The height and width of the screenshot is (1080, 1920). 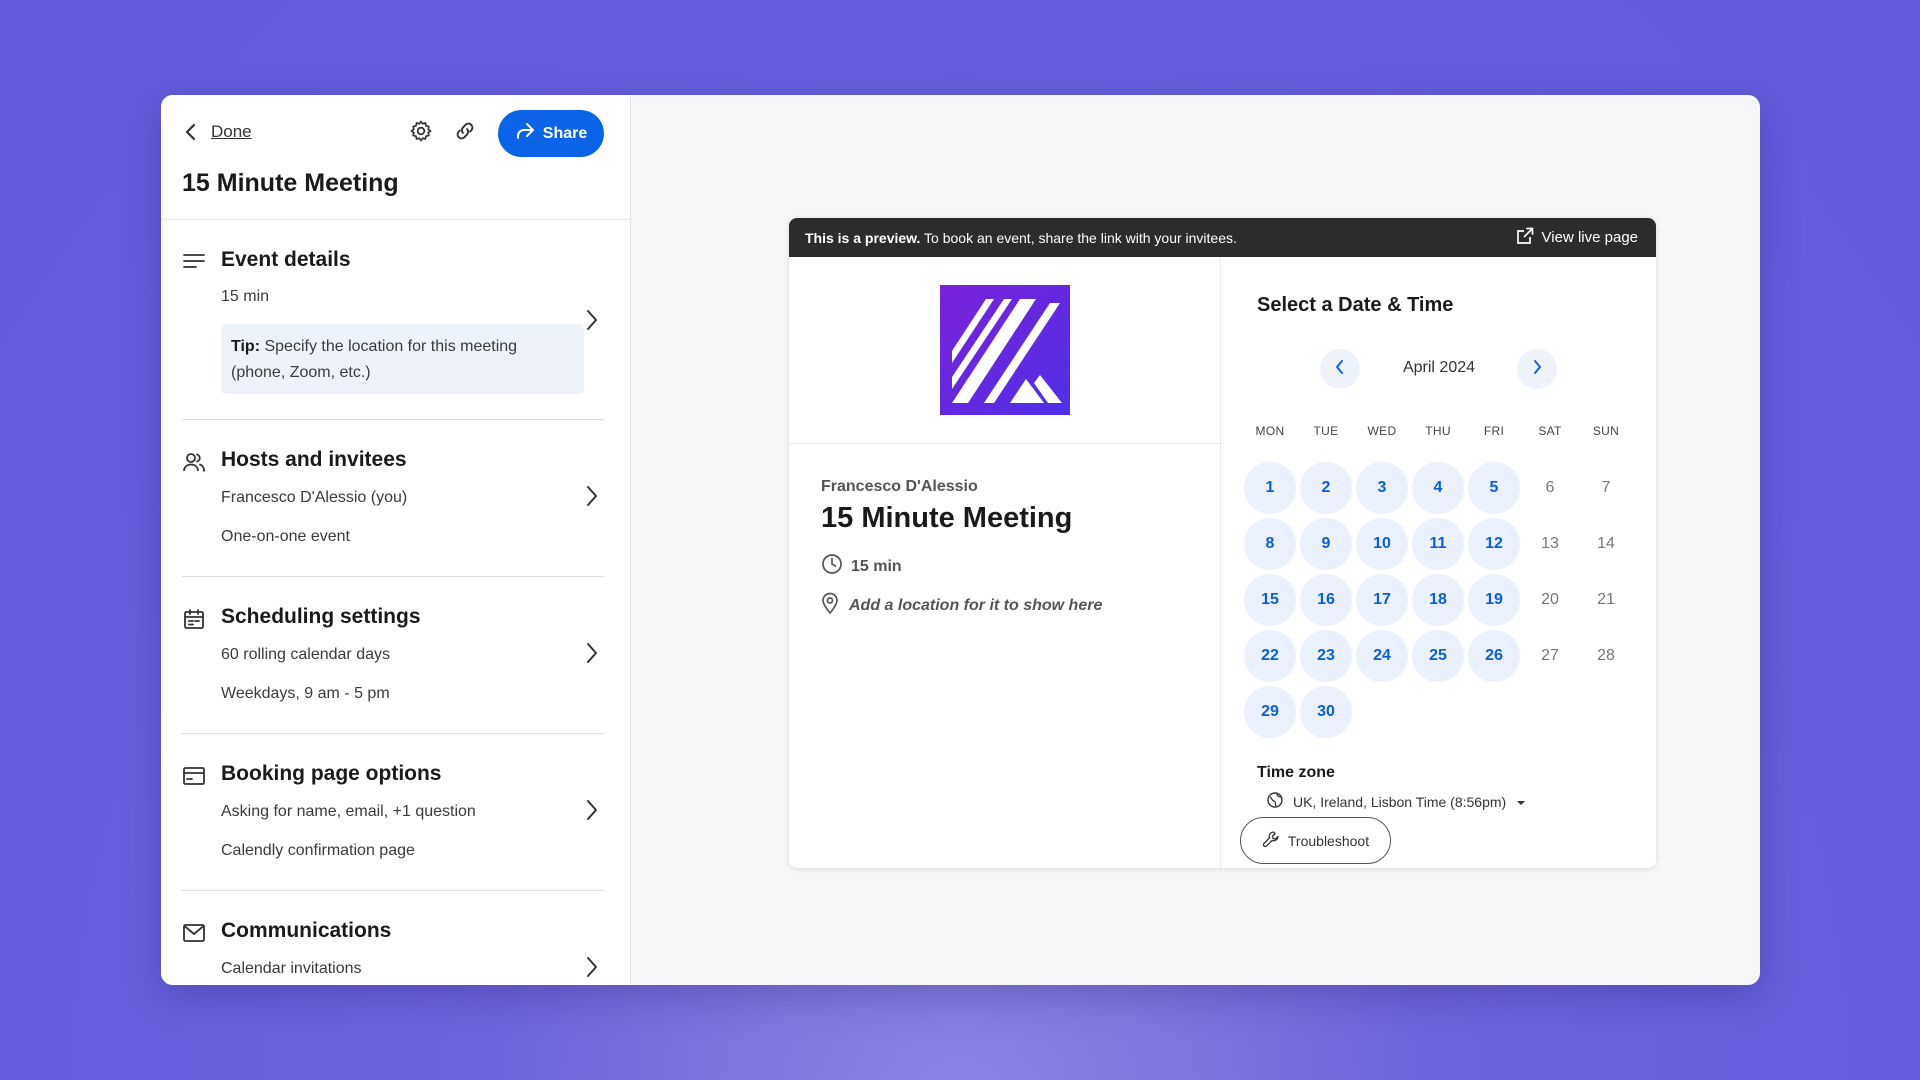 I want to click on duration-text: 15 min, so click(x=876, y=566).